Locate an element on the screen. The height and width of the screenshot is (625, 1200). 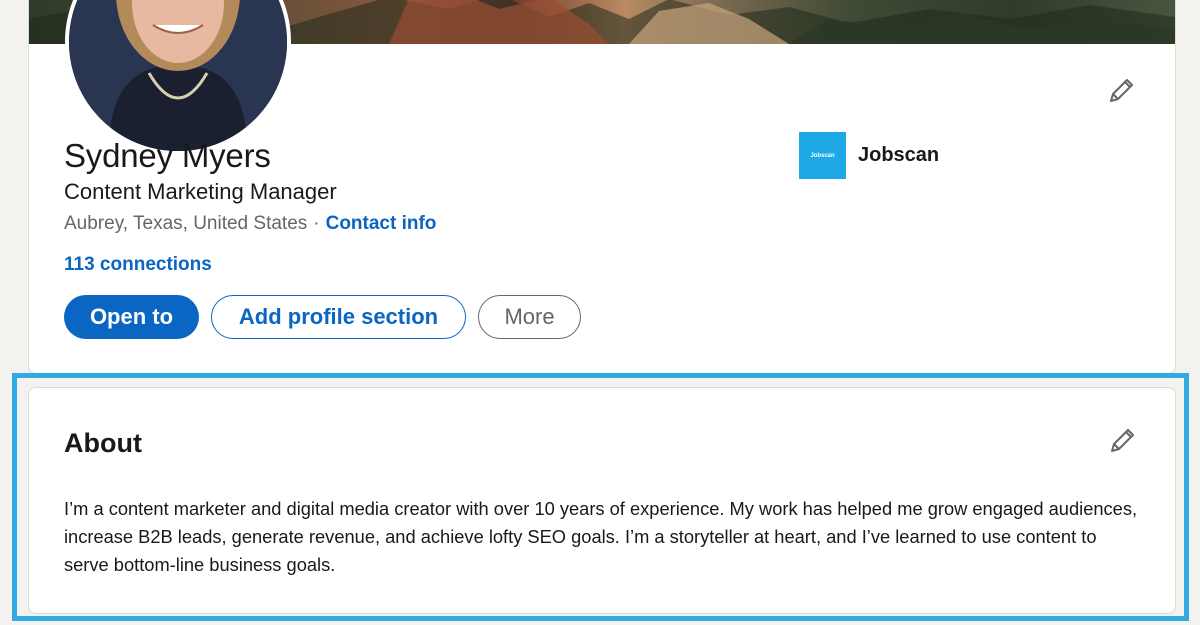
about-title: About is located at coordinates (103, 443).